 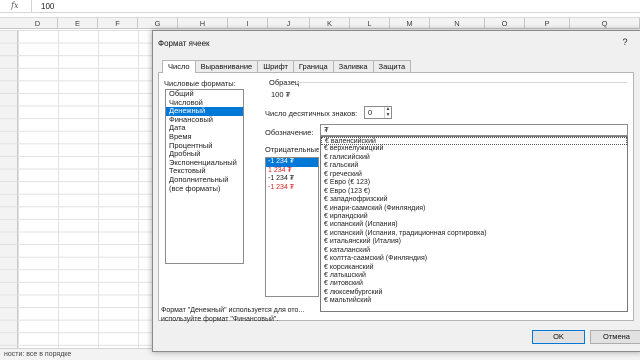 I want to click on column-header: G, so click(x=158, y=23).